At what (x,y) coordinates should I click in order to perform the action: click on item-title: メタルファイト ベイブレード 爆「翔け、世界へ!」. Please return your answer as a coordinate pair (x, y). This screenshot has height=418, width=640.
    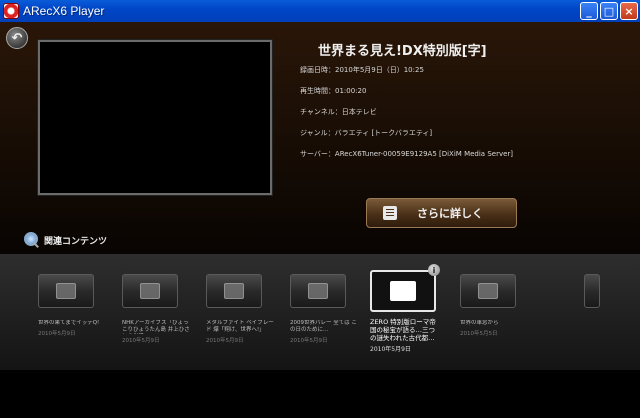
    Looking at the image, I should click on (240, 326).